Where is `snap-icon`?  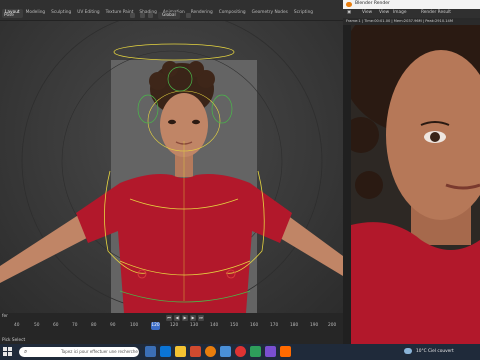
snap-icon is located at coordinates (142, 15).